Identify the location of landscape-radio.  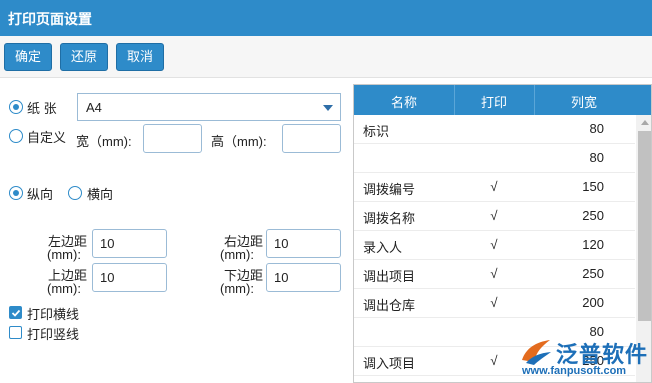
(75, 193).